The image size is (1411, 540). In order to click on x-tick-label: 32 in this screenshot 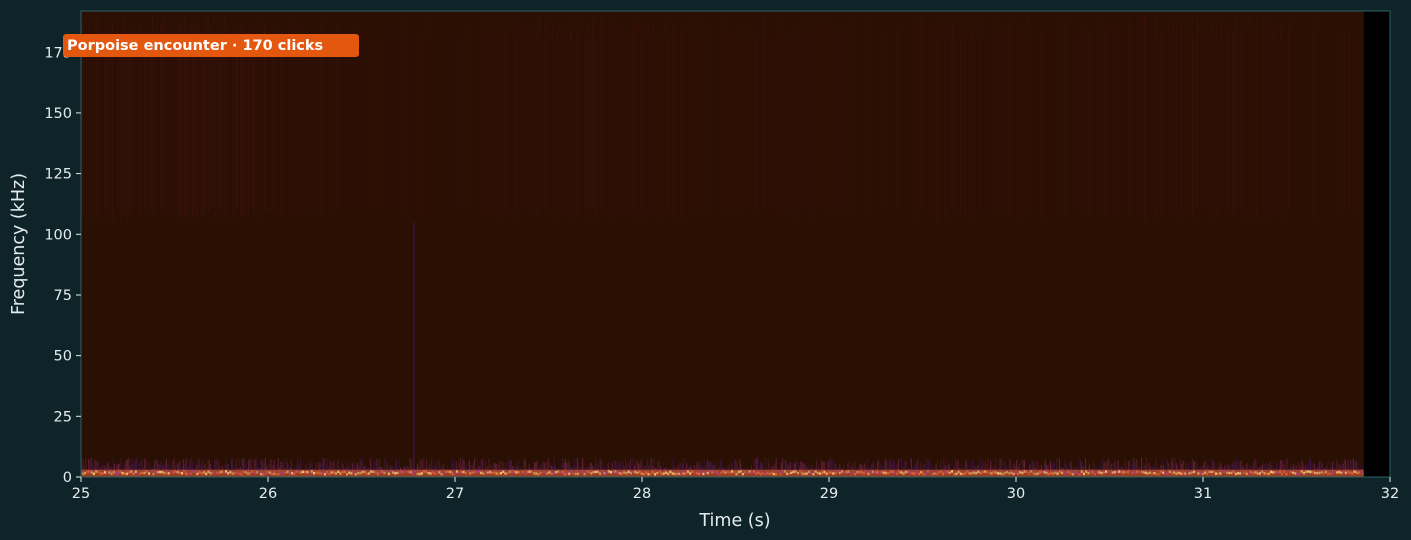, I will do `click(1390, 494)`.